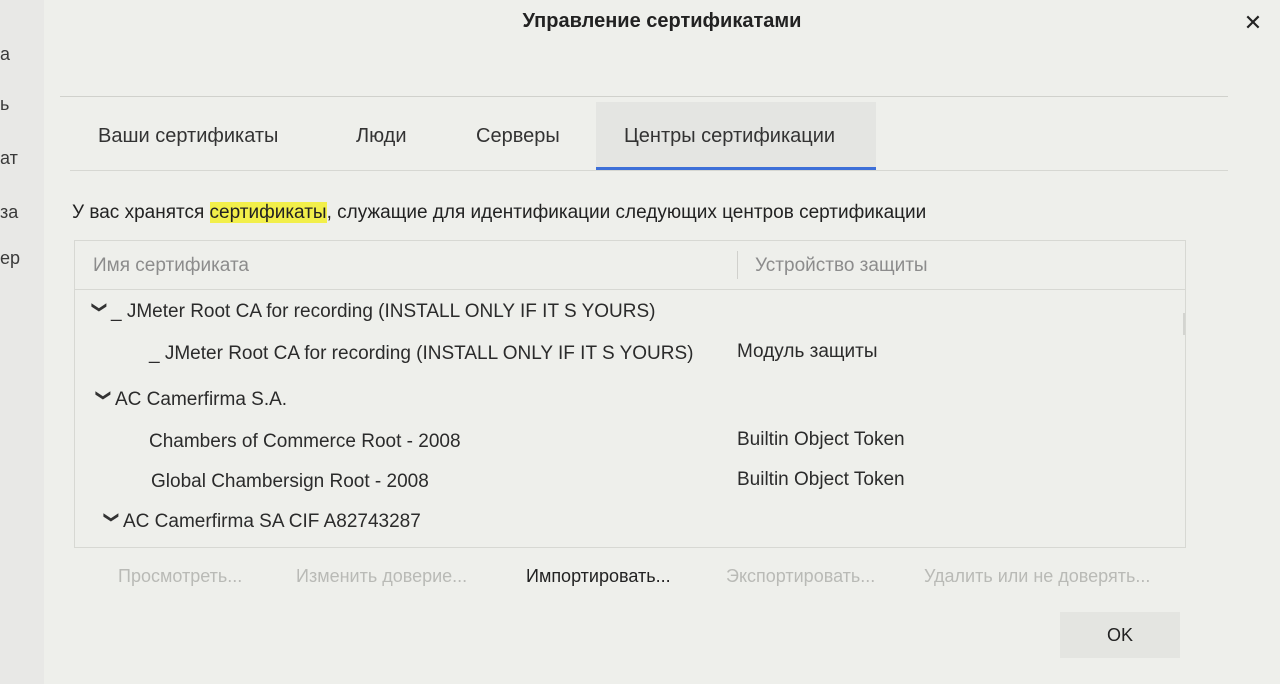 This screenshot has width=1280, height=684. What do you see at coordinates (24, 342) in the screenshot?
I see `background-window-fragment: a ь ат за ер` at bounding box center [24, 342].